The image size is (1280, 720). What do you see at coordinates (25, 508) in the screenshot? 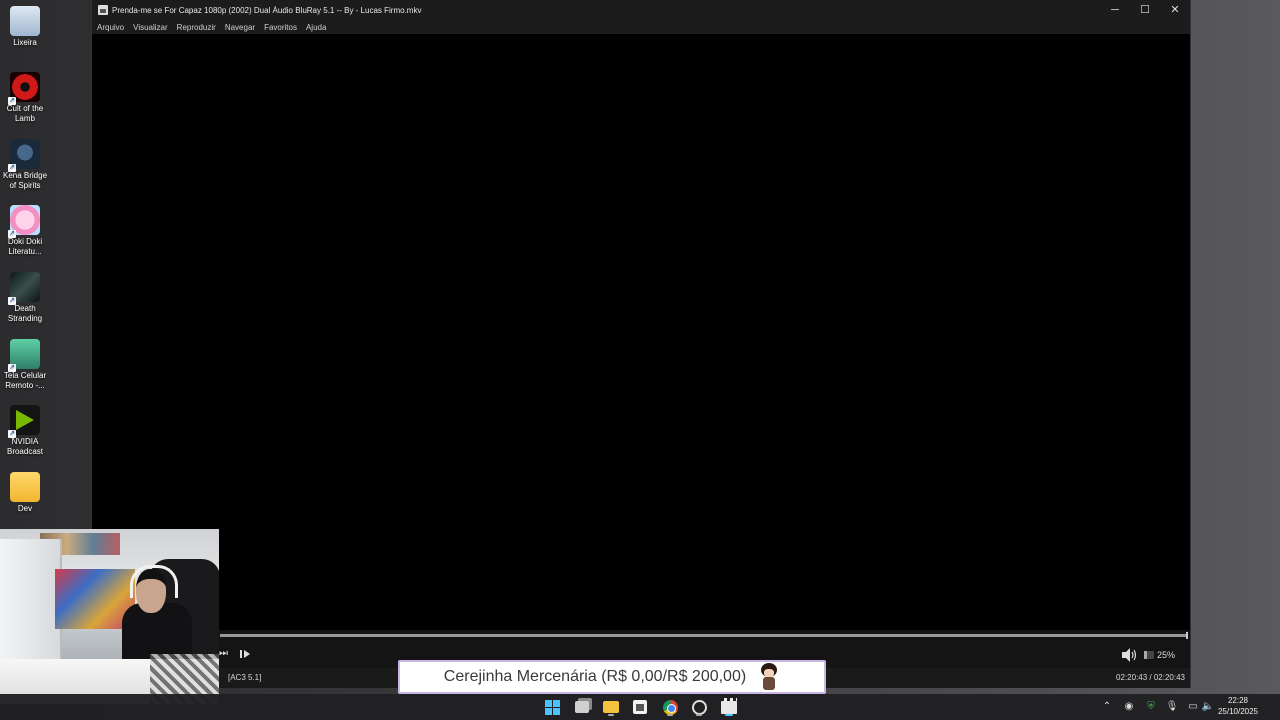
I see `desktop-icon-label: Dev` at bounding box center [25, 508].